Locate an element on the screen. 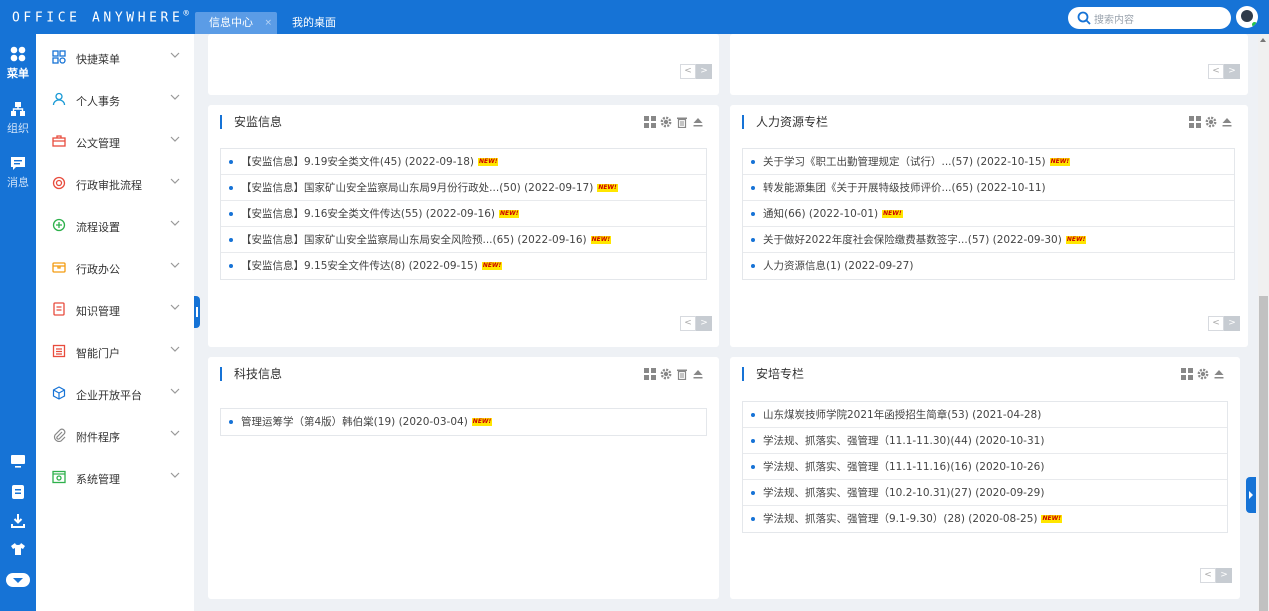  sidebar-item-open-platform: 企业开放平台 is located at coordinates (115, 393).